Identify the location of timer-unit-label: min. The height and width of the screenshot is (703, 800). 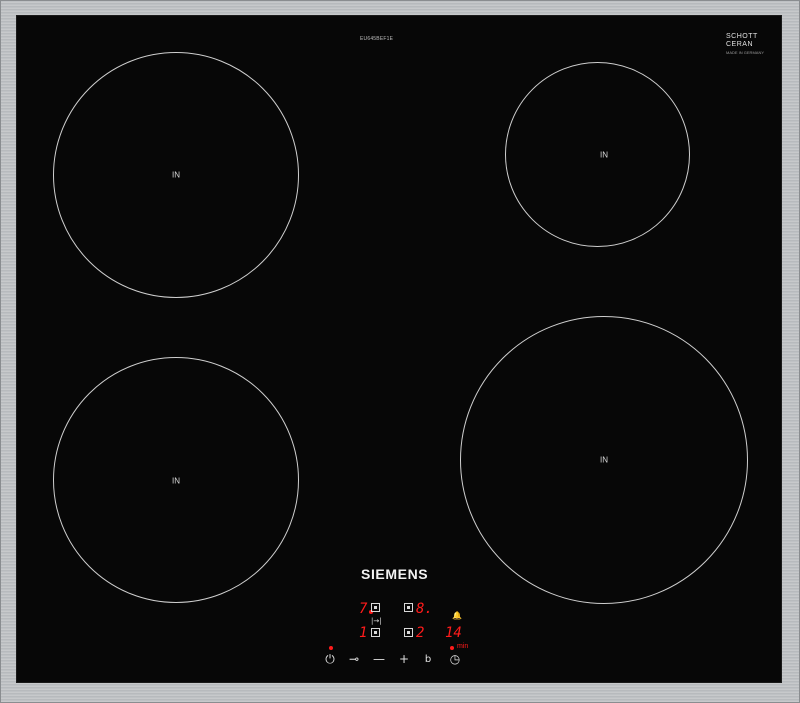
(463, 646).